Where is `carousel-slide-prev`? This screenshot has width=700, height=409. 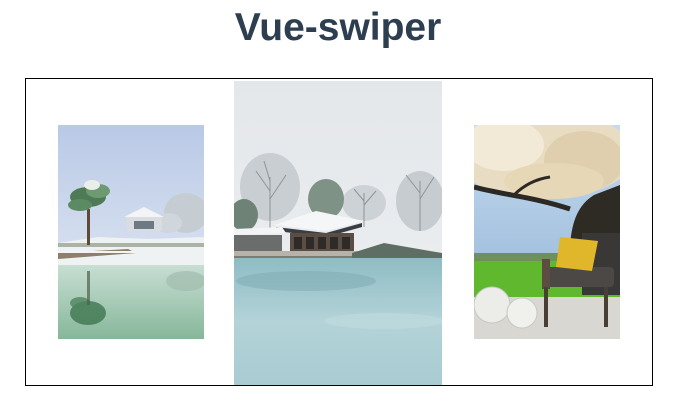
carousel-slide-prev is located at coordinates (131, 232).